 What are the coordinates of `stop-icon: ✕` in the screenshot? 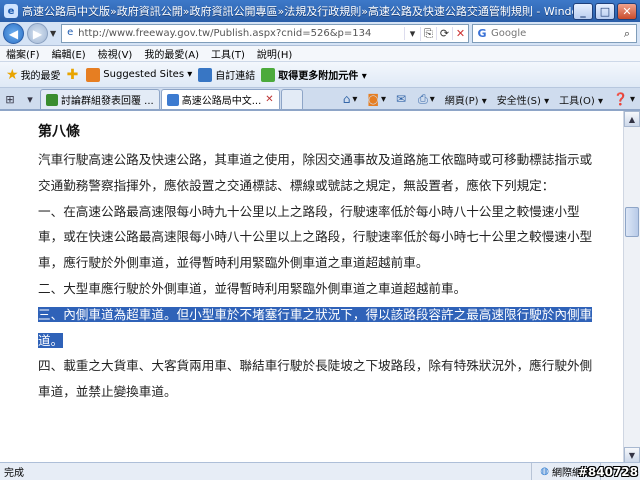 It's located at (460, 33).